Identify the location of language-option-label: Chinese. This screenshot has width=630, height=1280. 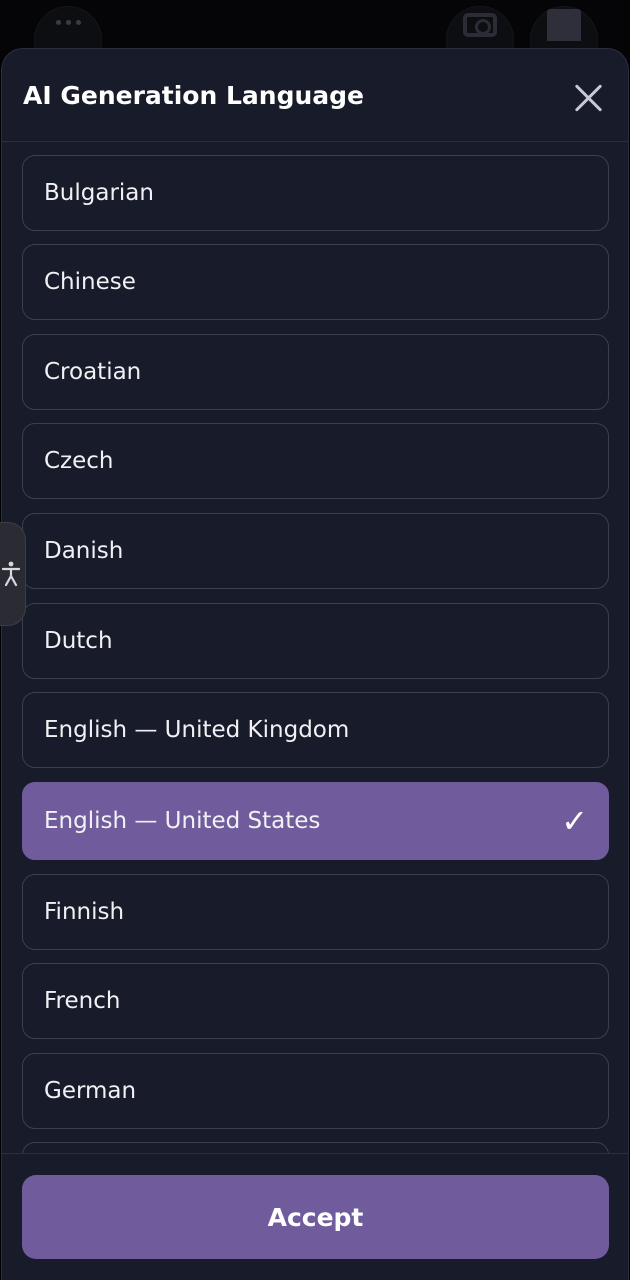
(90, 282).